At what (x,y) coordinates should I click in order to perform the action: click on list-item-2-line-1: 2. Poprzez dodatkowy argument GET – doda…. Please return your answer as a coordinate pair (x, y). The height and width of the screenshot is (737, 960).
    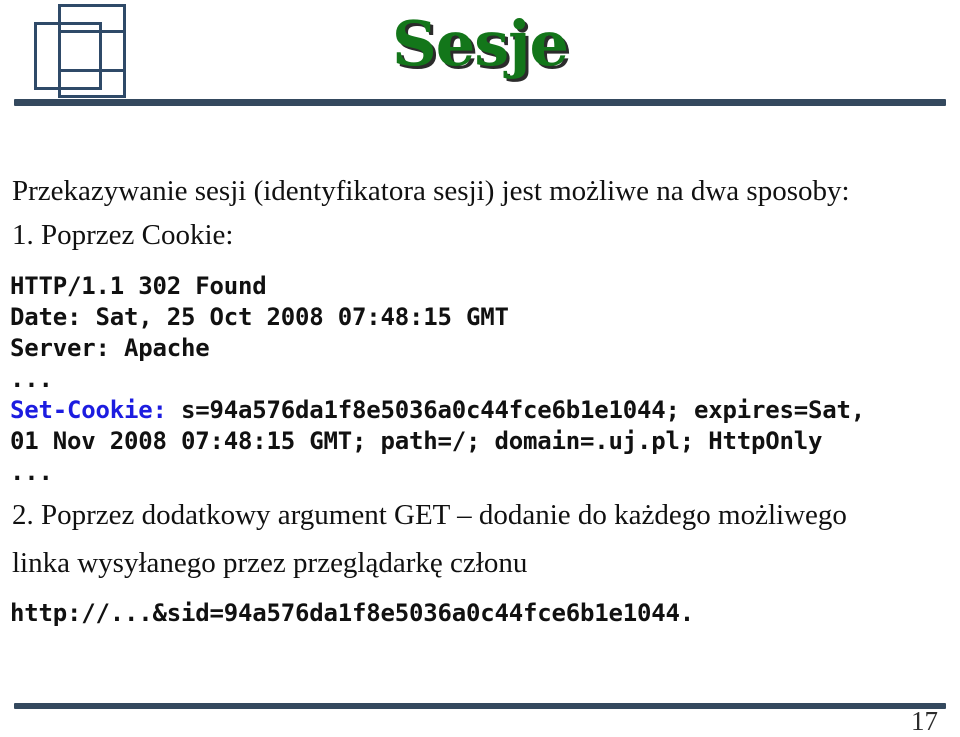
    Looking at the image, I should click on (429, 515).